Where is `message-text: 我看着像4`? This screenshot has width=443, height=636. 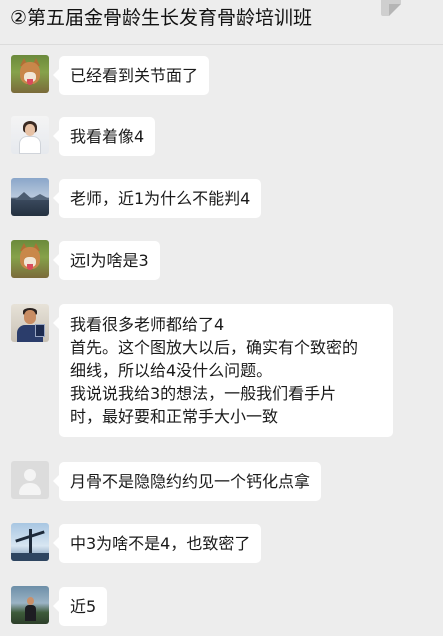 message-text: 我看着像4 is located at coordinates (107, 136).